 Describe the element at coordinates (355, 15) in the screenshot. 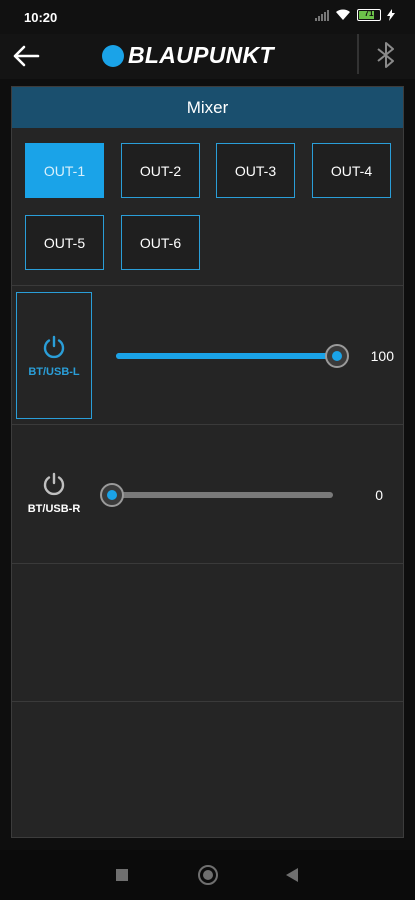

I see `status-icons: 71` at that location.